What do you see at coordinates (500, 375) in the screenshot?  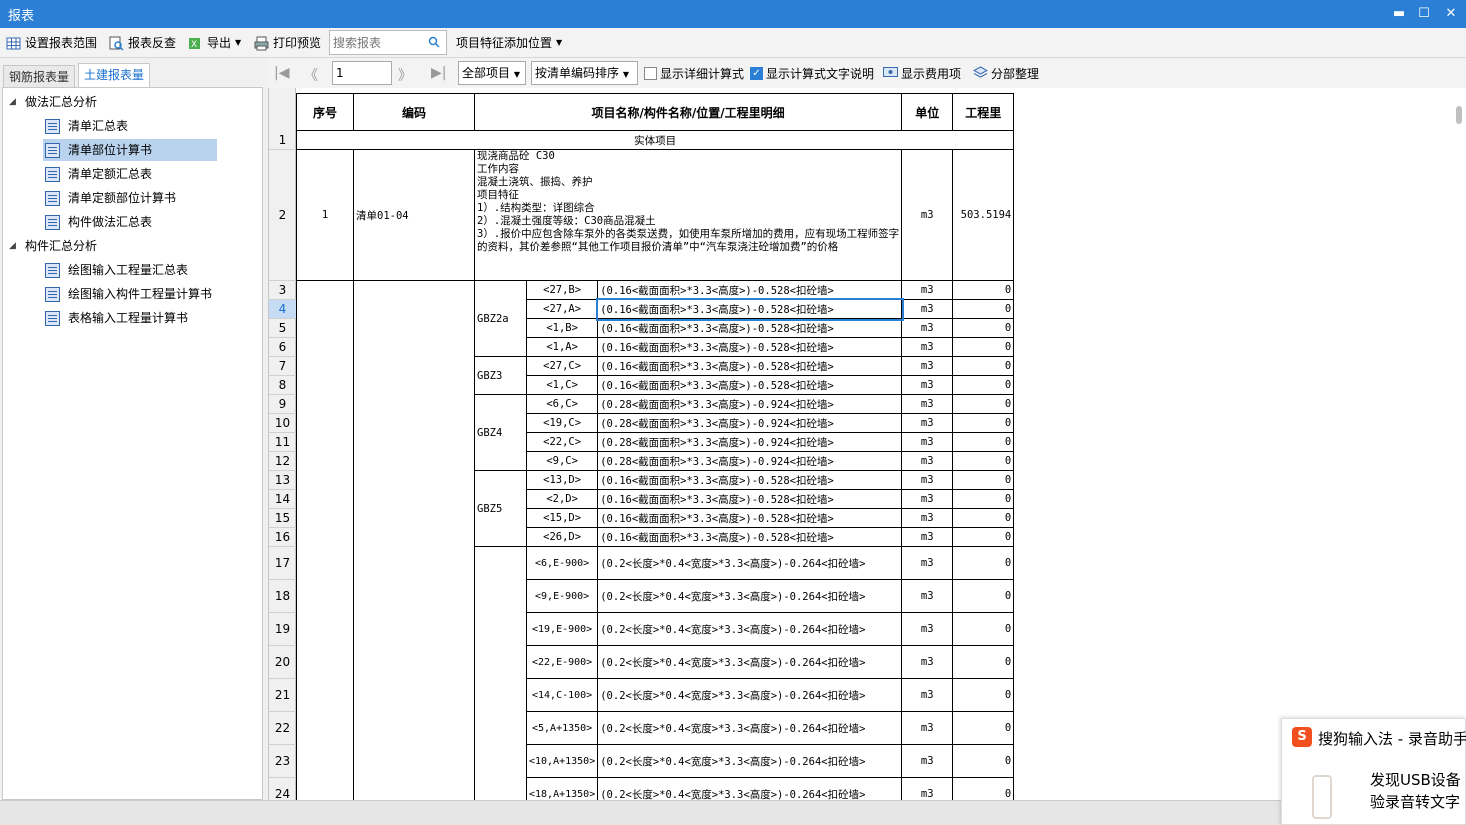 I see `component-cell: GBZ3` at bounding box center [500, 375].